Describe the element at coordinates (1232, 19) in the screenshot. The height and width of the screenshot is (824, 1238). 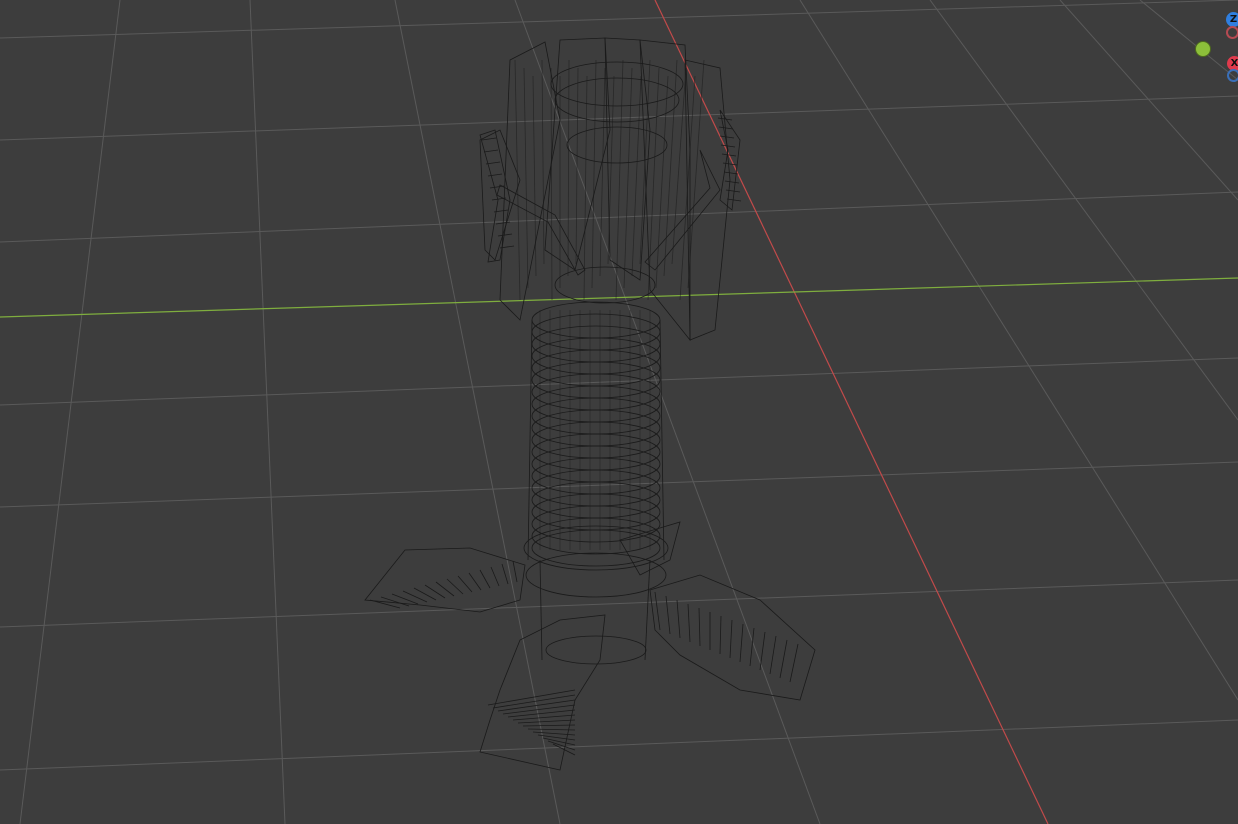
I see `gizmo-z-axis: Z` at that location.